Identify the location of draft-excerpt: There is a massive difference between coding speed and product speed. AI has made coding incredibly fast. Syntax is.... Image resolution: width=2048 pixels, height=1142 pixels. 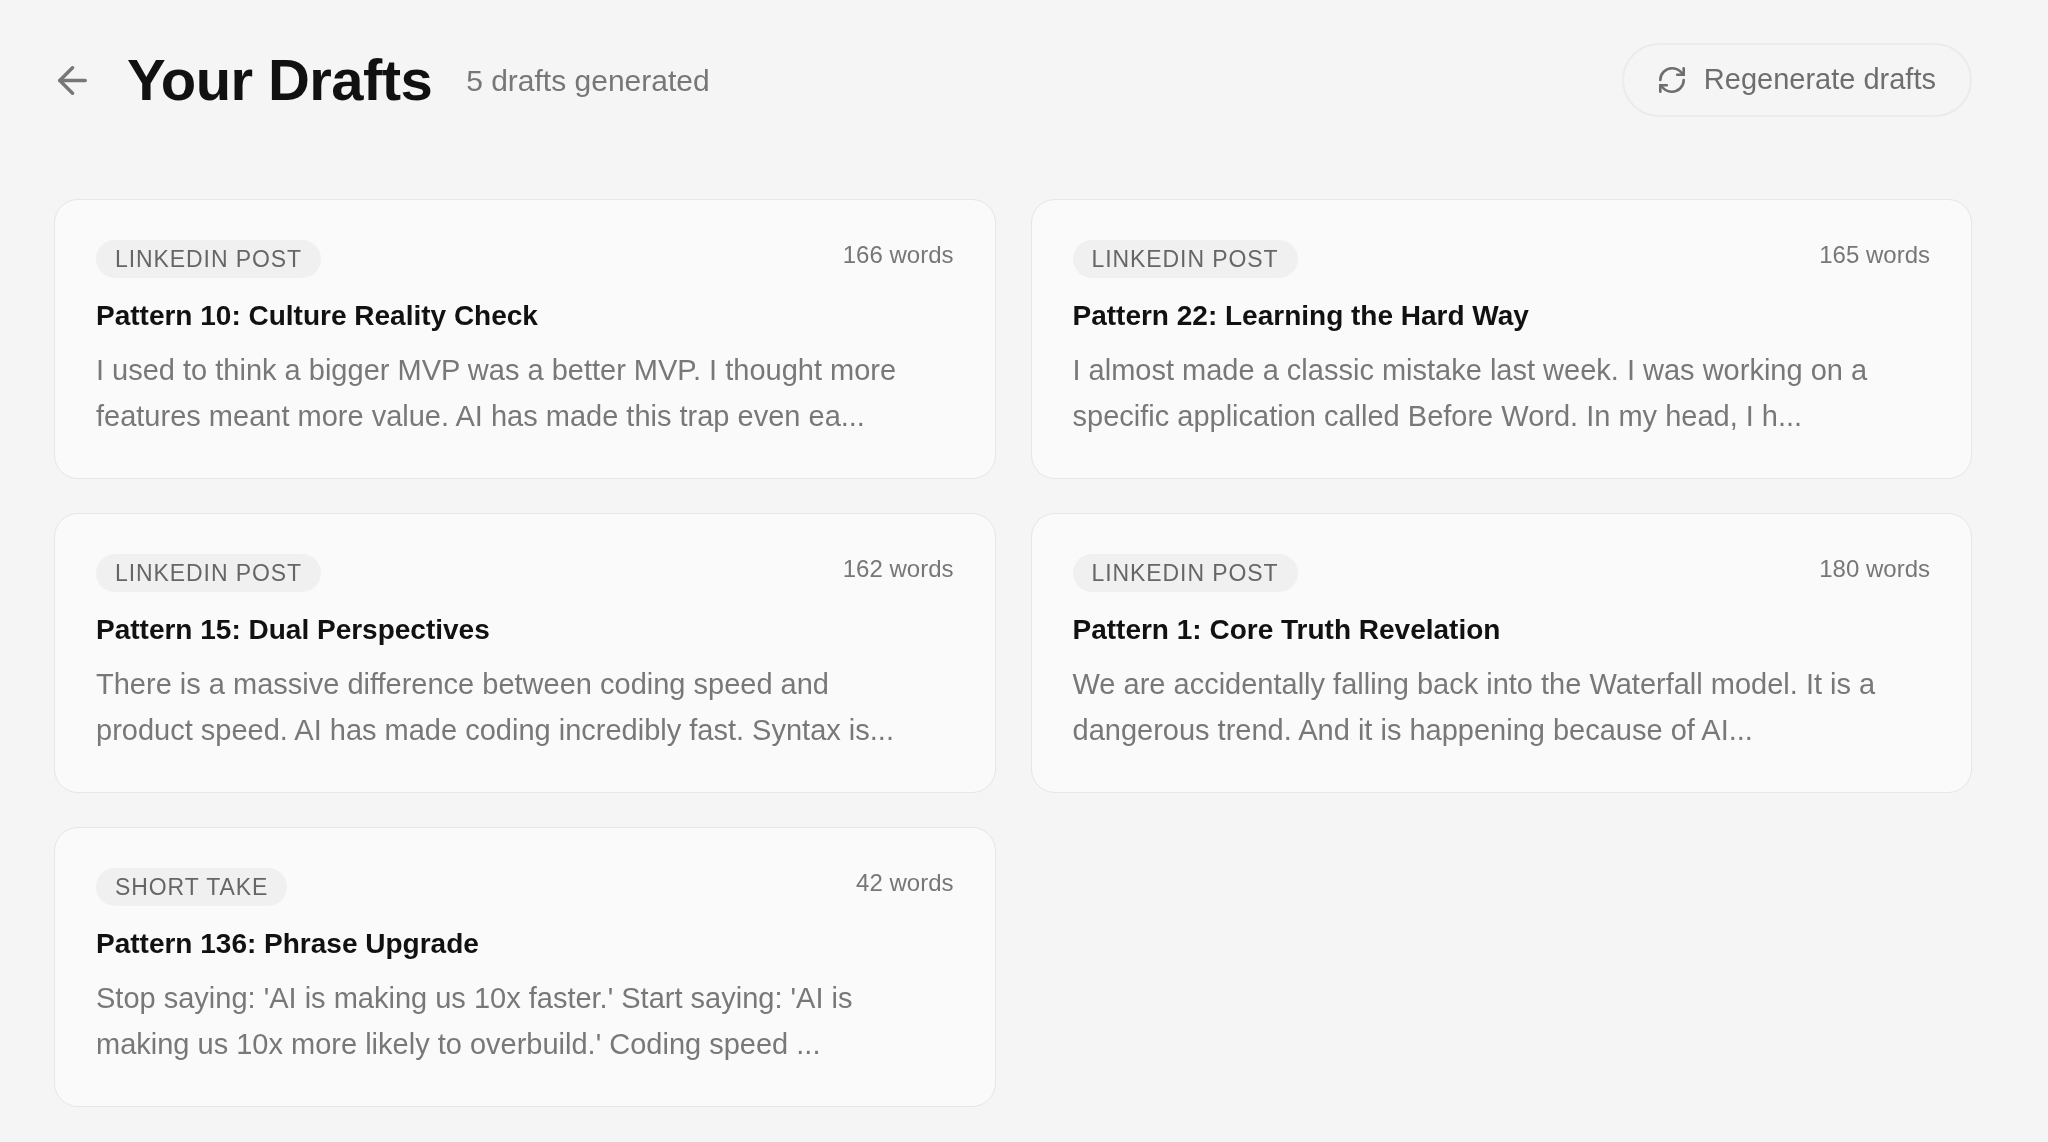
(495, 707).